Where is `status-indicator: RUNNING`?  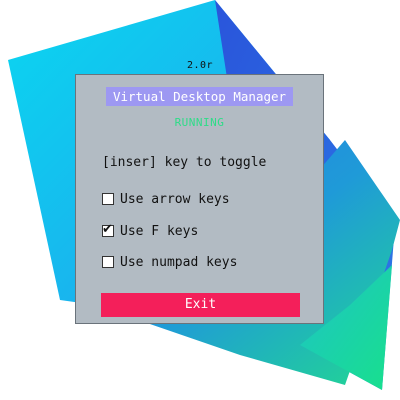 status-indicator: RUNNING is located at coordinates (199, 122).